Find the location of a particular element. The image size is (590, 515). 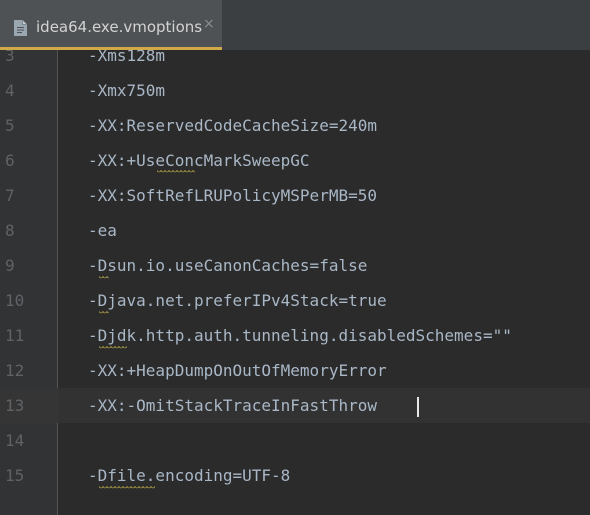

editor-line: 15 -Dfile.encoding=UTF-8 is located at coordinates (295, 475).